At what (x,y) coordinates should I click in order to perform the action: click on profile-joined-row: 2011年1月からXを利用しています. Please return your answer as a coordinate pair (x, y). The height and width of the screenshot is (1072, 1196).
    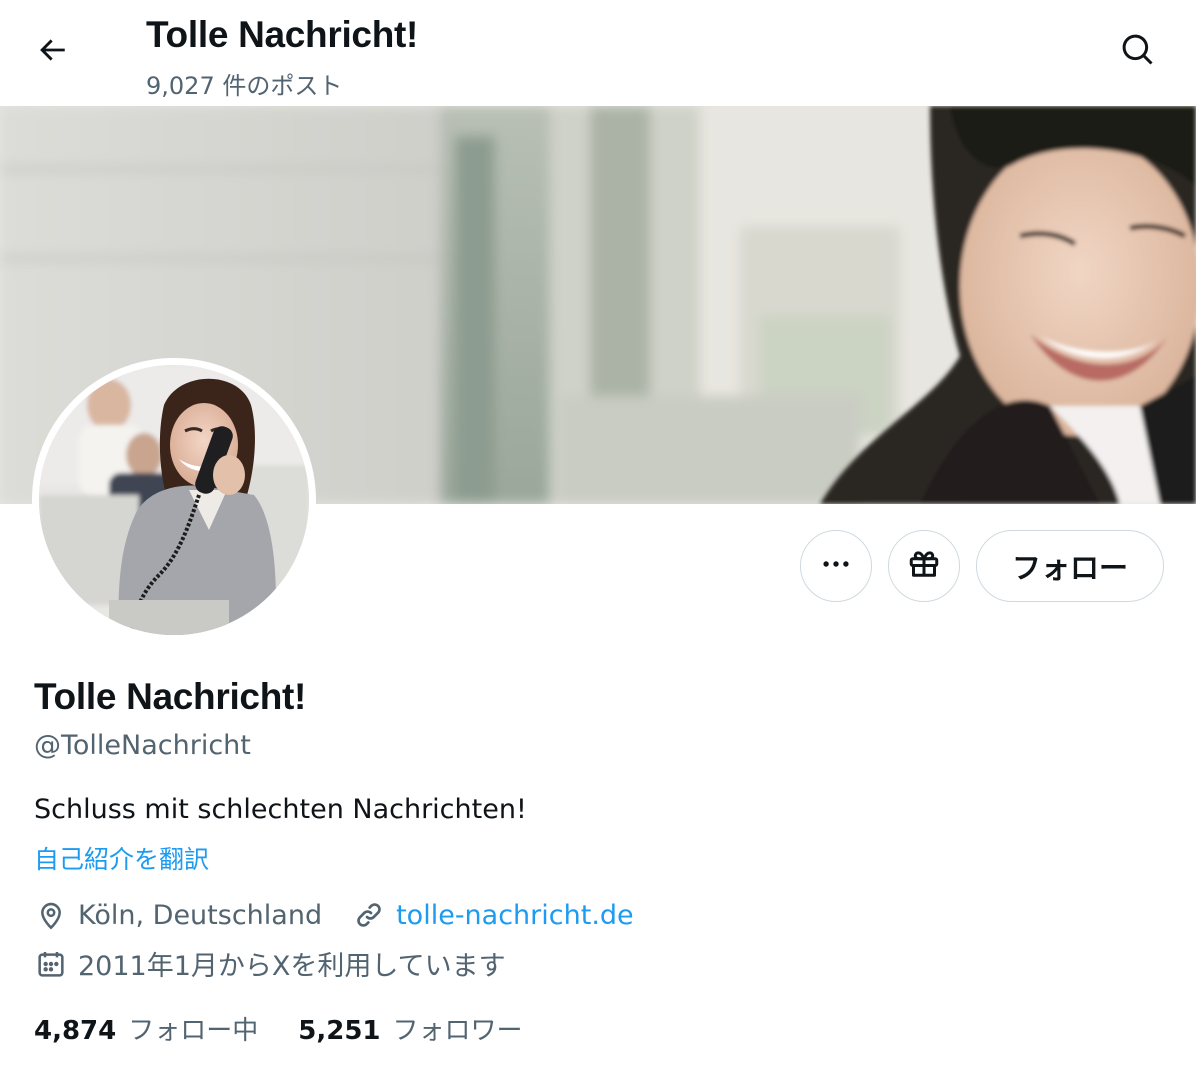
    Looking at the image, I should click on (285, 963).